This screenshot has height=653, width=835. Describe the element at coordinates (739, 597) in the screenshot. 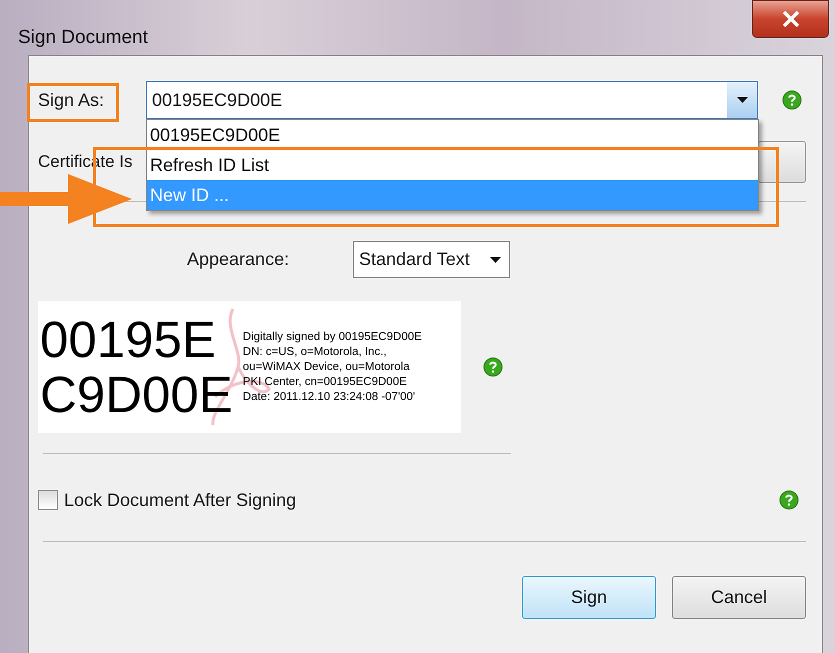

I see `dialog-button: Cancel` at that location.